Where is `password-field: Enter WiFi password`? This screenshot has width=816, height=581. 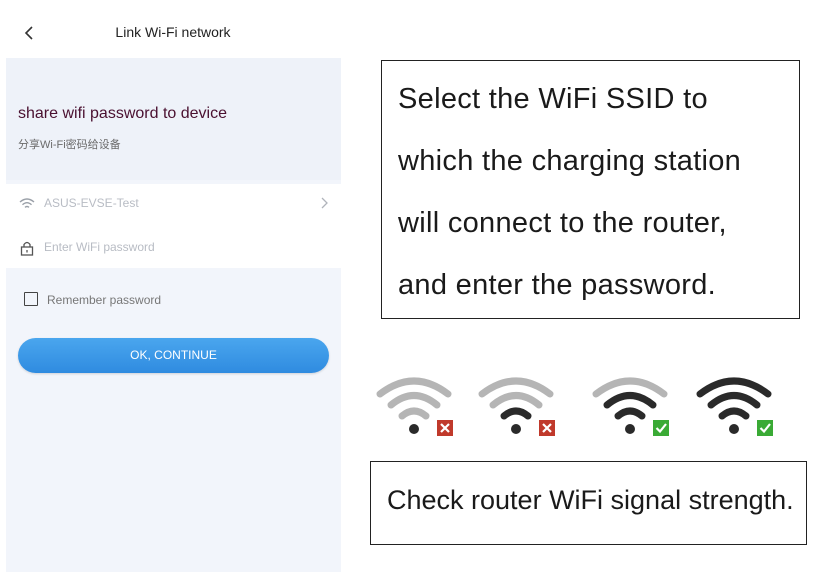
password-field: Enter WiFi password is located at coordinates (173, 248).